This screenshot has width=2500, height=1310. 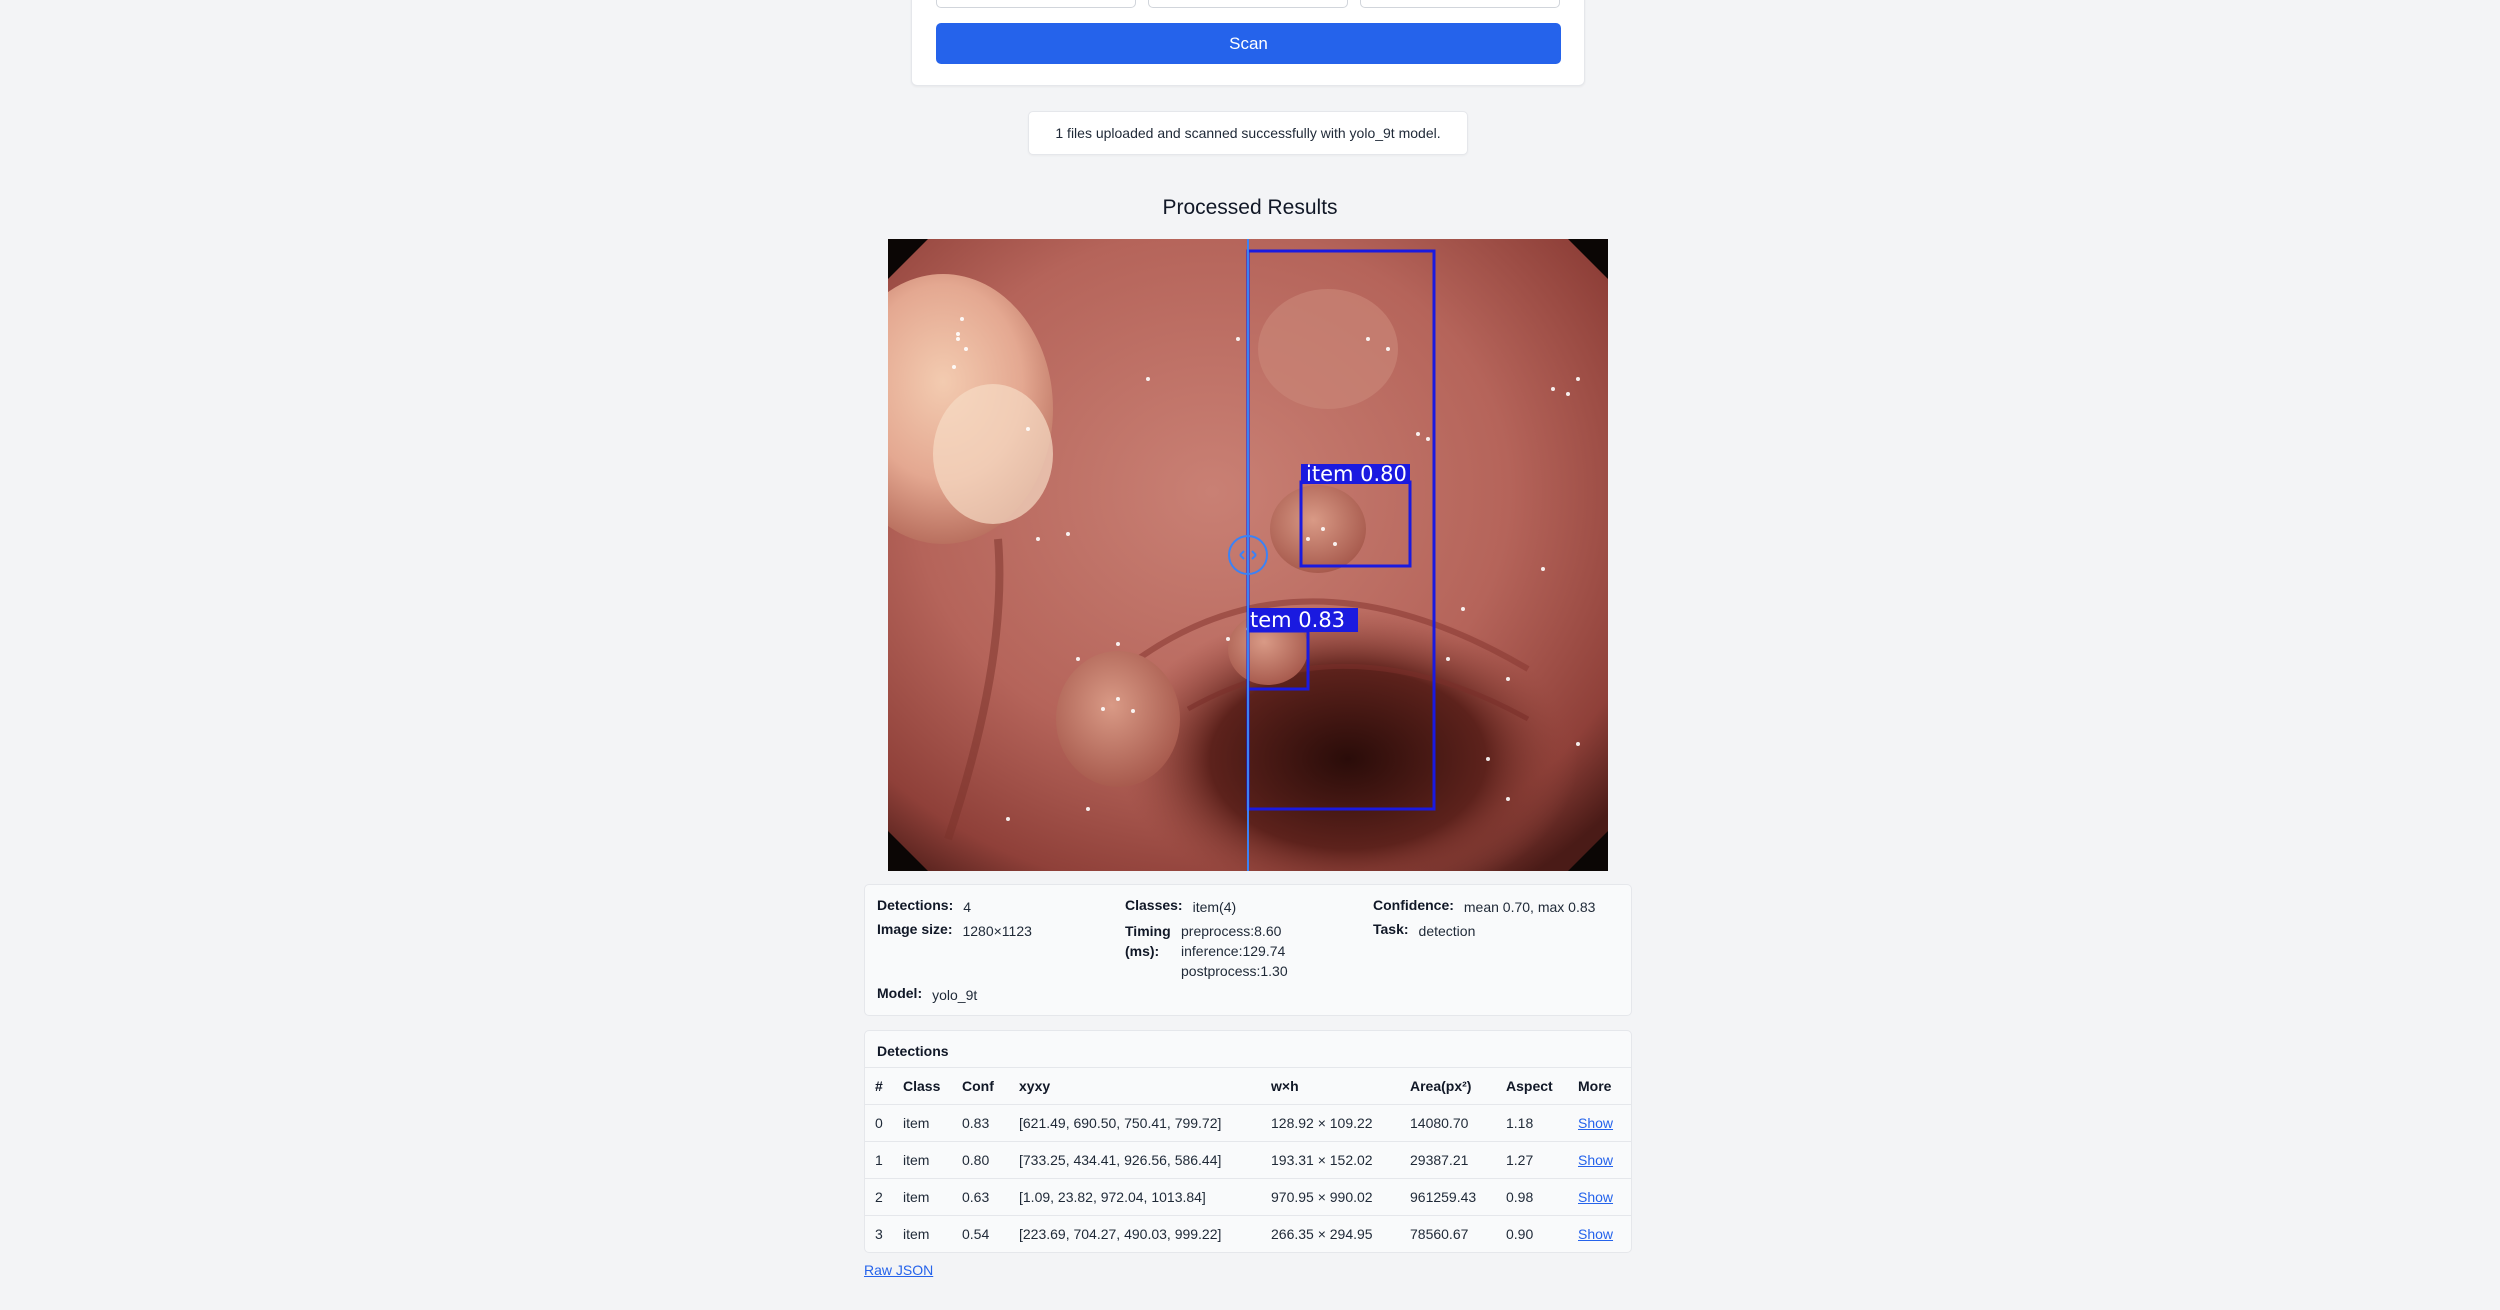 What do you see at coordinates (1532, 1086) in the screenshot?
I see `col-aspect: Aspect` at bounding box center [1532, 1086].